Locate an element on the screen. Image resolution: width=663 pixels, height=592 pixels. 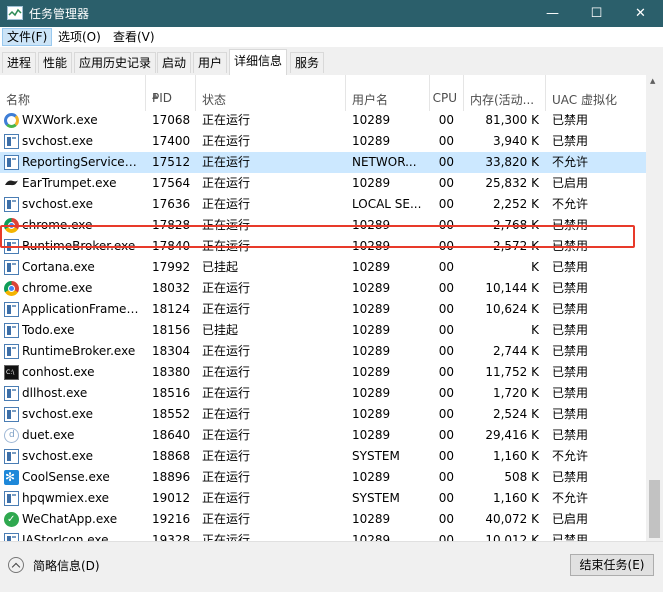
table-row: chrome.exe 18032 正在运行 10289 00 10,144 K 已禁用 is located at coordinates (323, 288).